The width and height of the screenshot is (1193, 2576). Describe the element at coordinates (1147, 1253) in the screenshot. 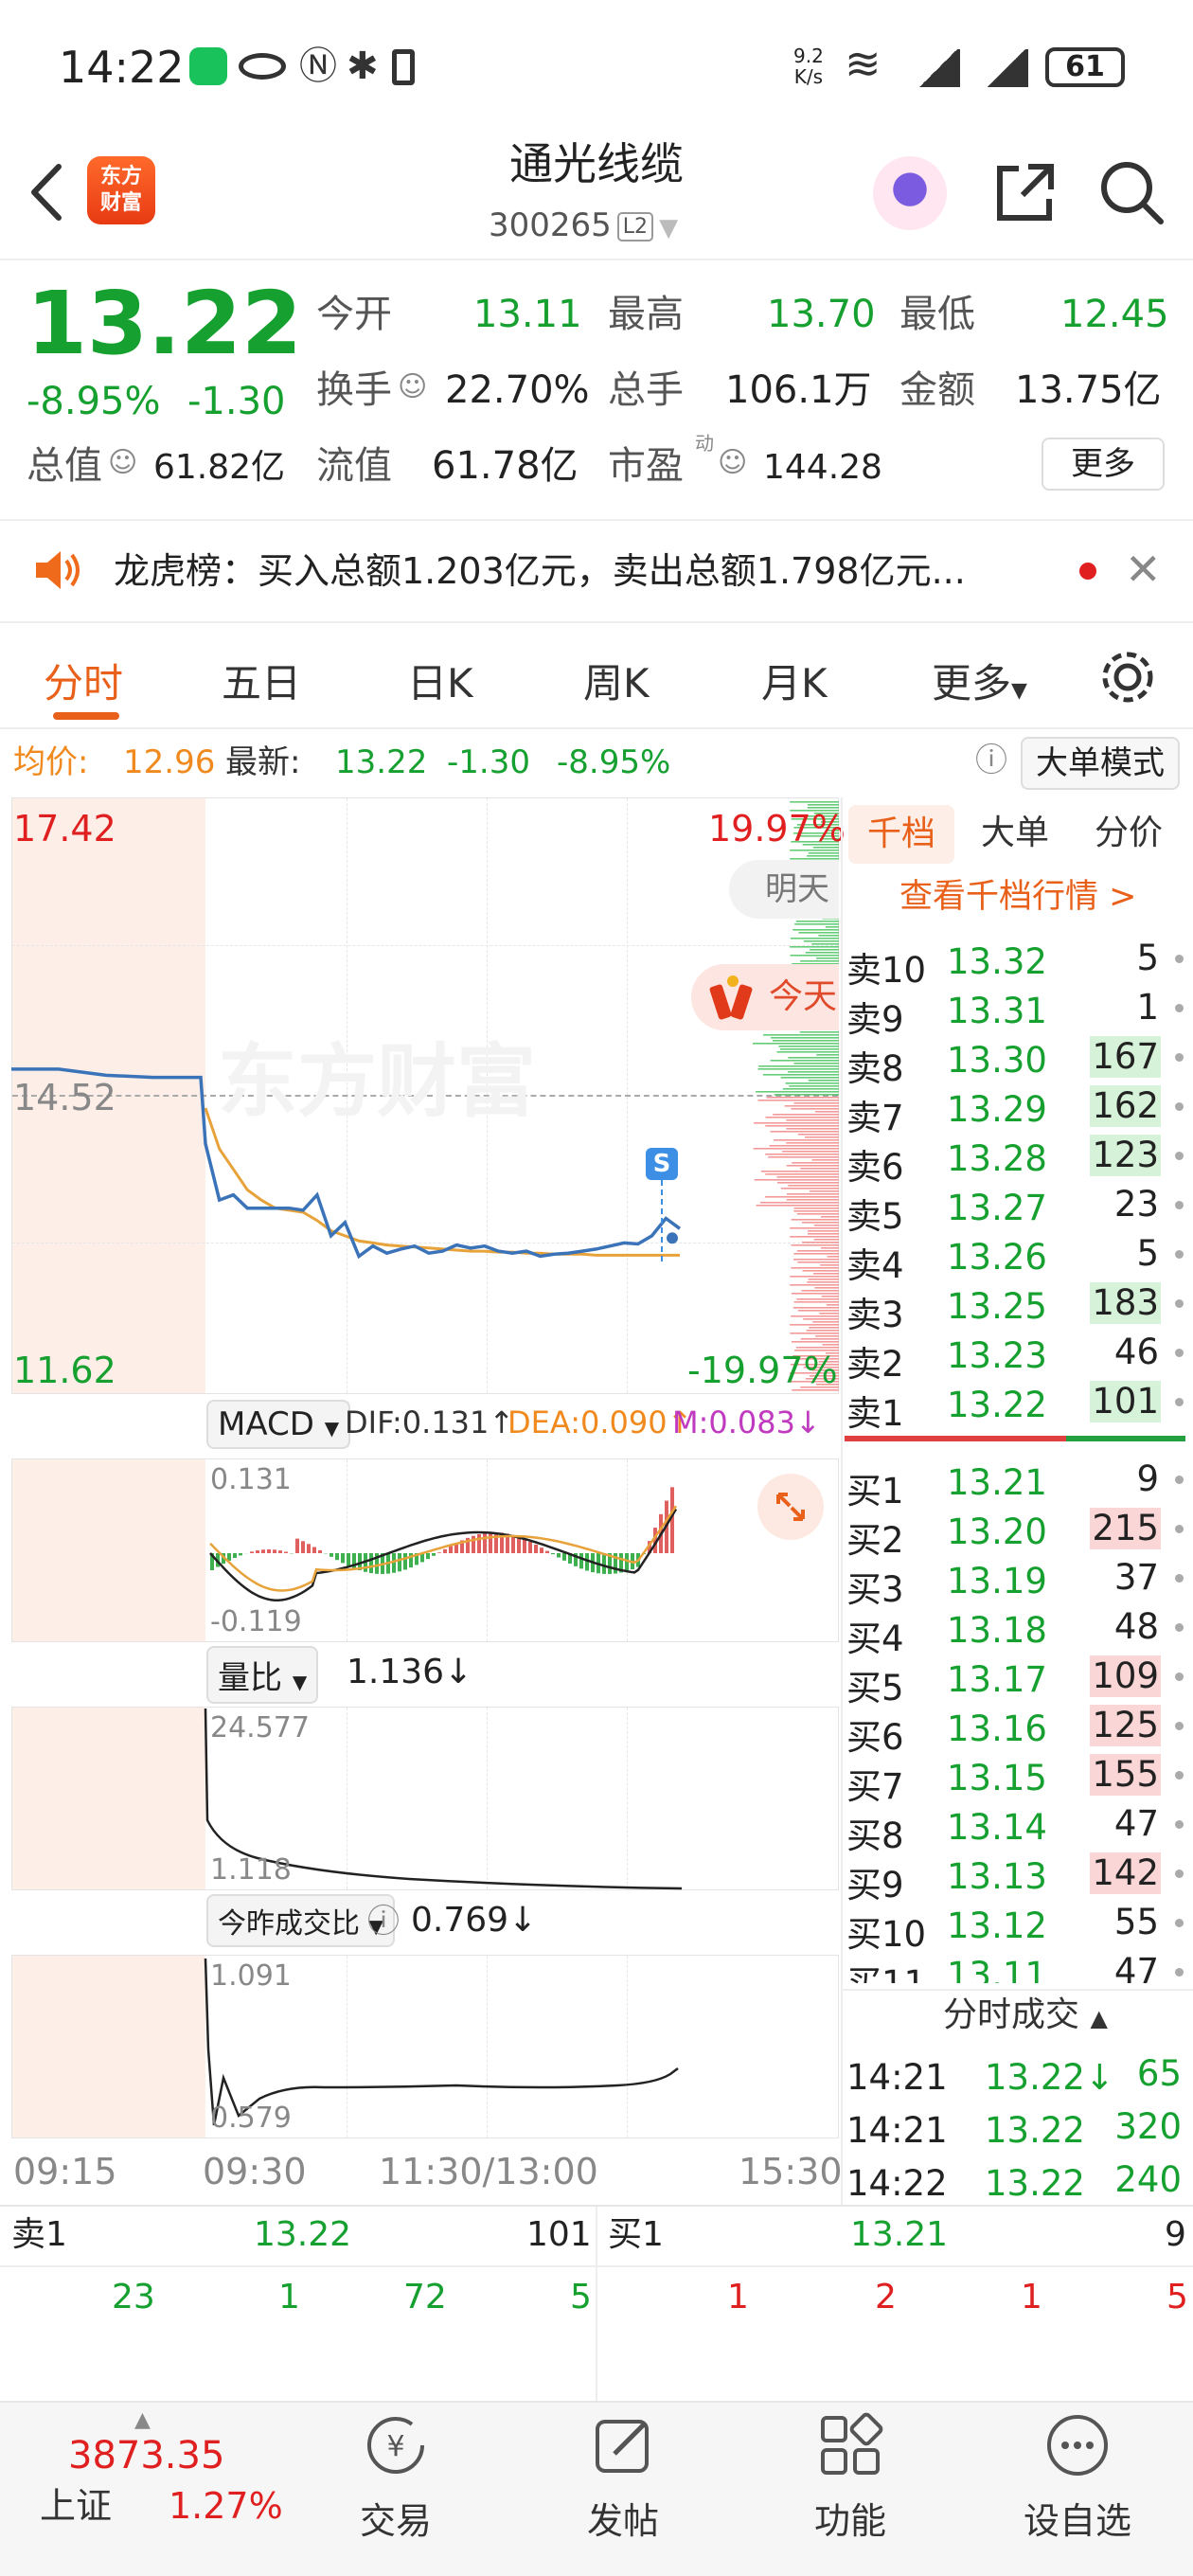

I see `sell-qty: 5` at that location.